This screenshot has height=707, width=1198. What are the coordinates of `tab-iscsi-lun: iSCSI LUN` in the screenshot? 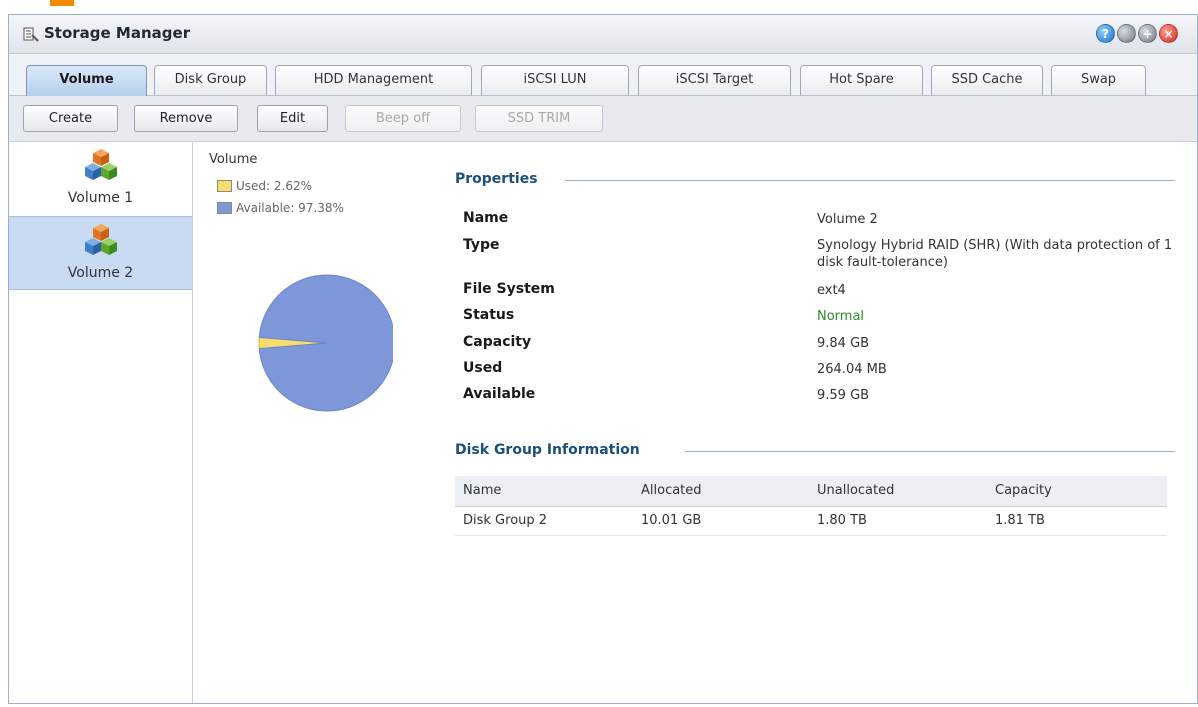 It's located at (555, 80).